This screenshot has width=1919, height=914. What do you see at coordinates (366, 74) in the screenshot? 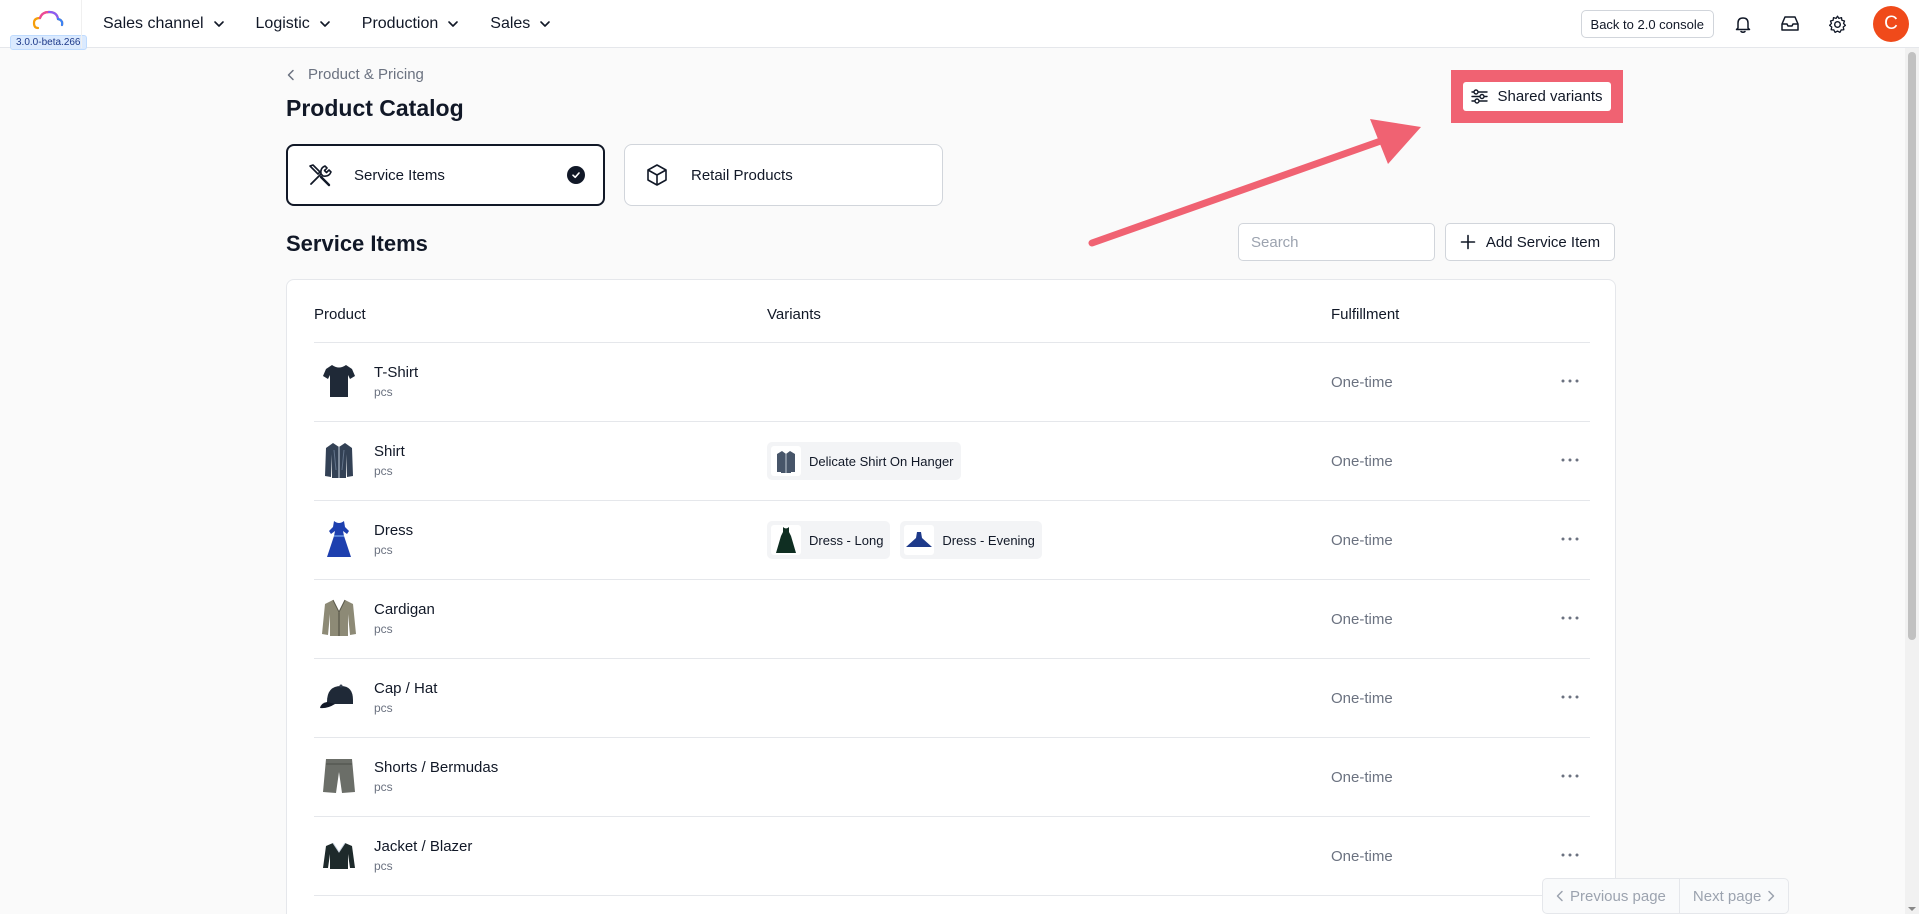
I see `breadcrumb-label: Product & Pricing` at bounding box center [366, 74].